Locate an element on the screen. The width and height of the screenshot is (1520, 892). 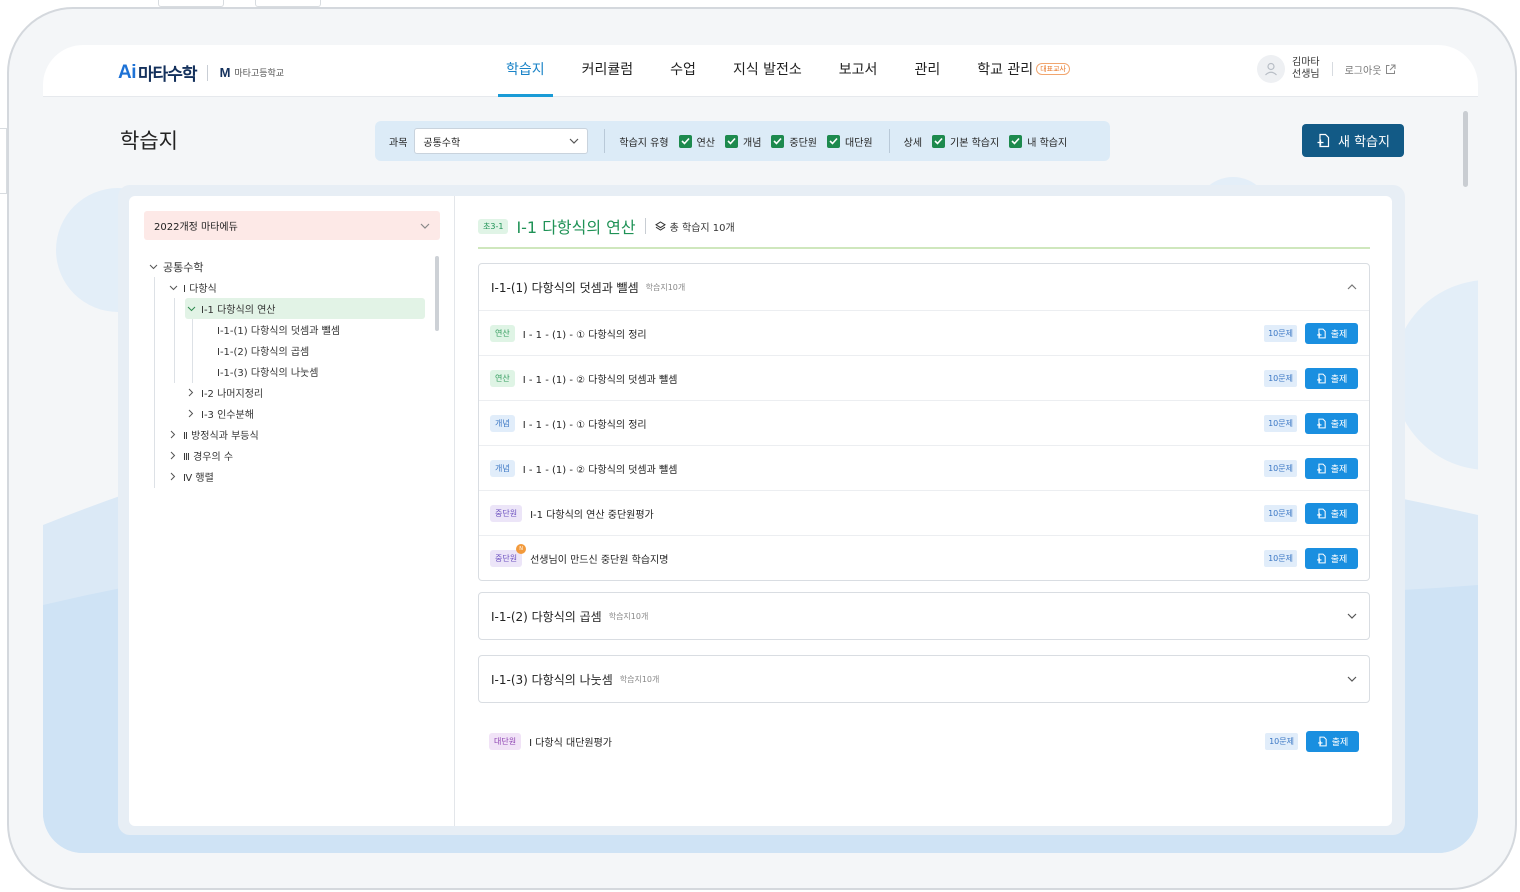
nav-knowledge-plant: 지식 발전소 is located at coordinates (767, 71).